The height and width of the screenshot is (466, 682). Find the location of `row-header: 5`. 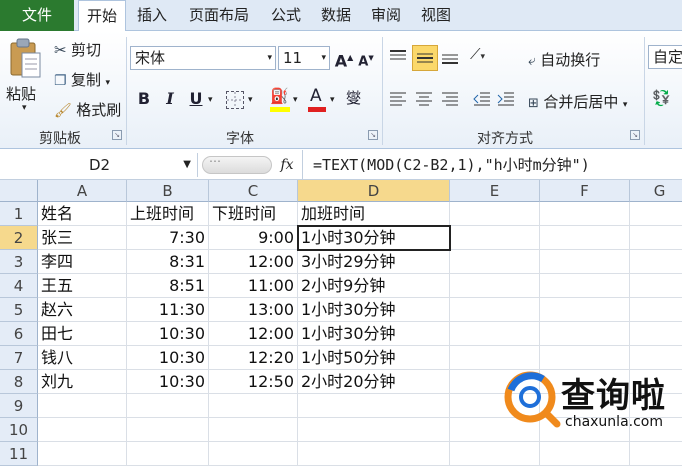

row-header: 5 is located at coordinates (19, 310).